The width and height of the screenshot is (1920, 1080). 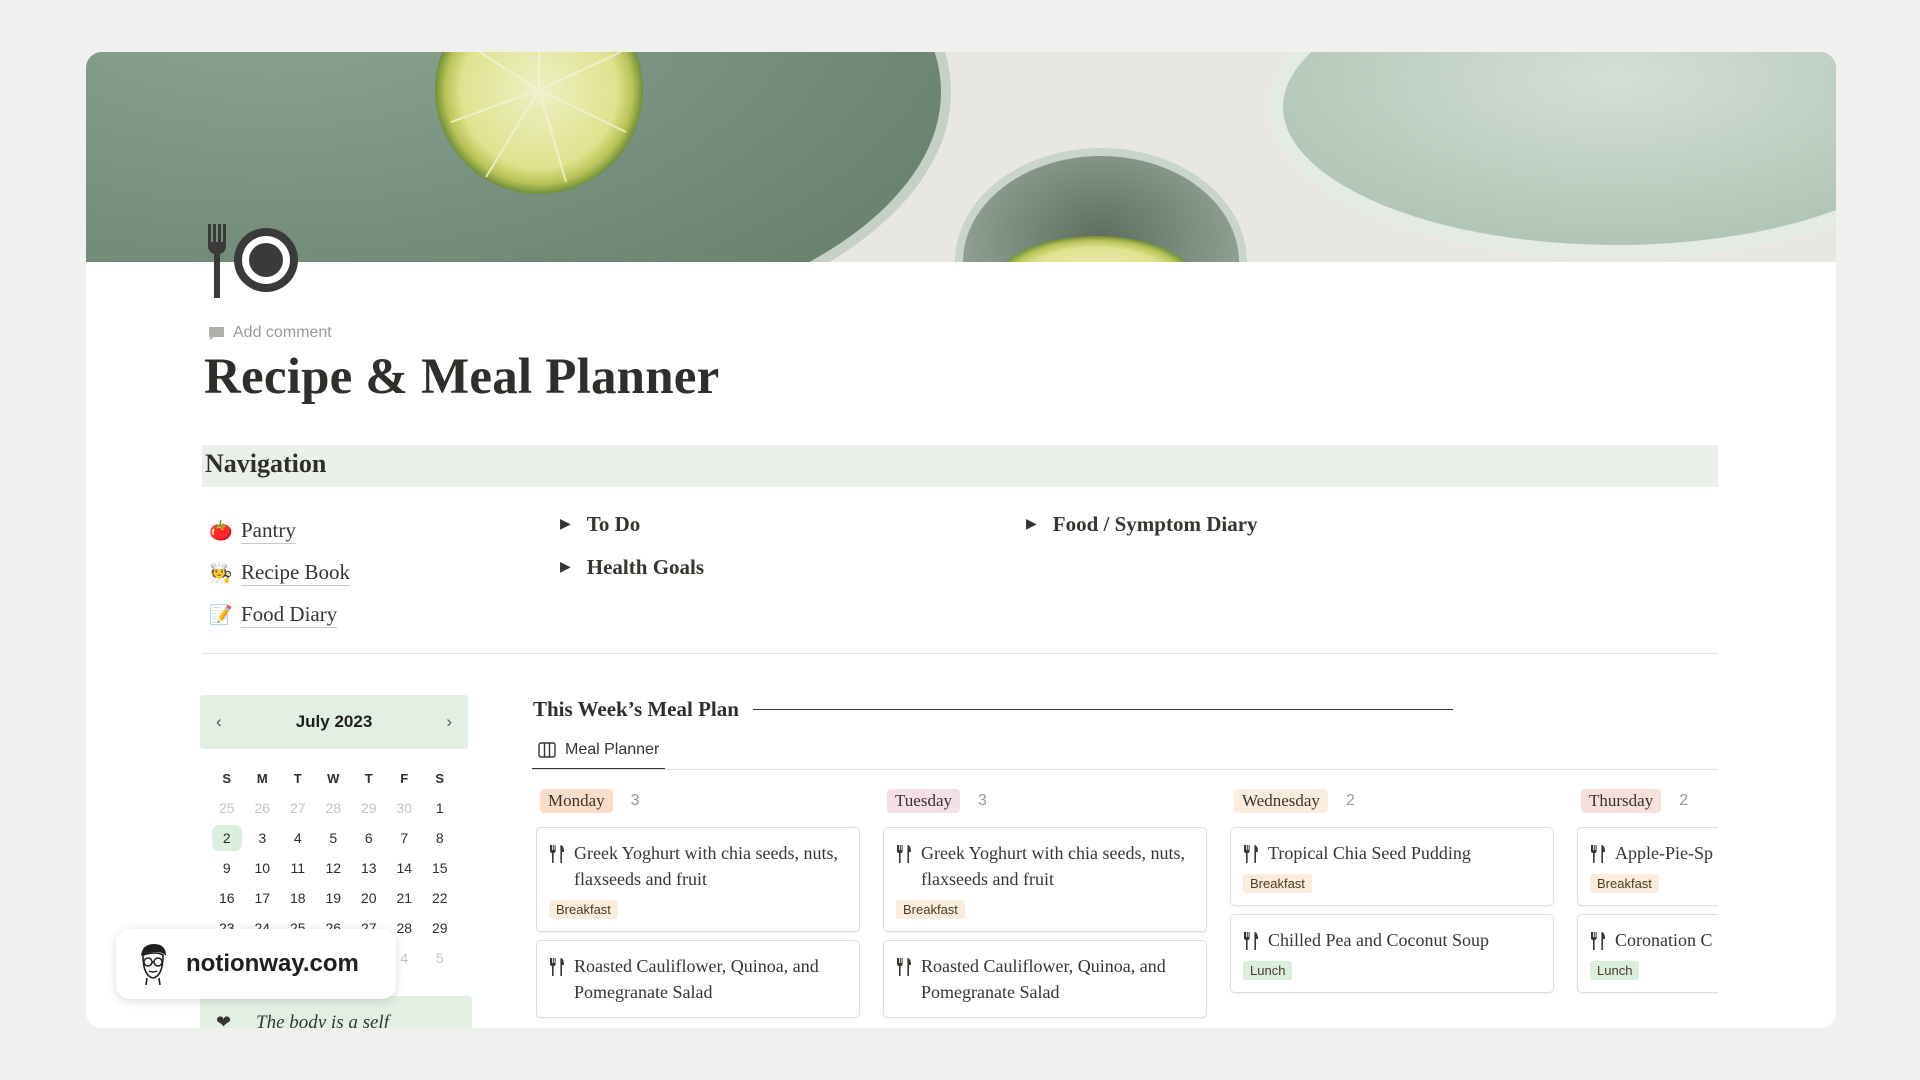 I want to click on calendar-day: 12, so click(x=334, y=868).